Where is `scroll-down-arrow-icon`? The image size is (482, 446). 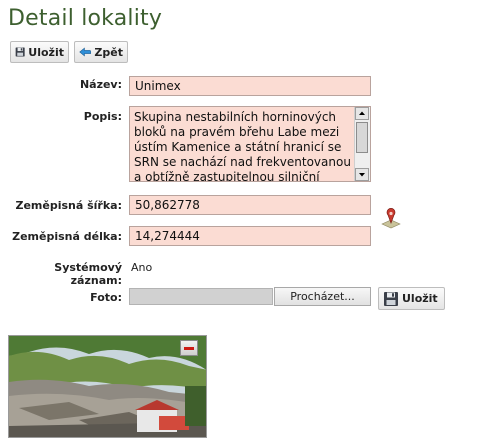
scroll-down-arrow-icon is located at coordinates (362, 174).